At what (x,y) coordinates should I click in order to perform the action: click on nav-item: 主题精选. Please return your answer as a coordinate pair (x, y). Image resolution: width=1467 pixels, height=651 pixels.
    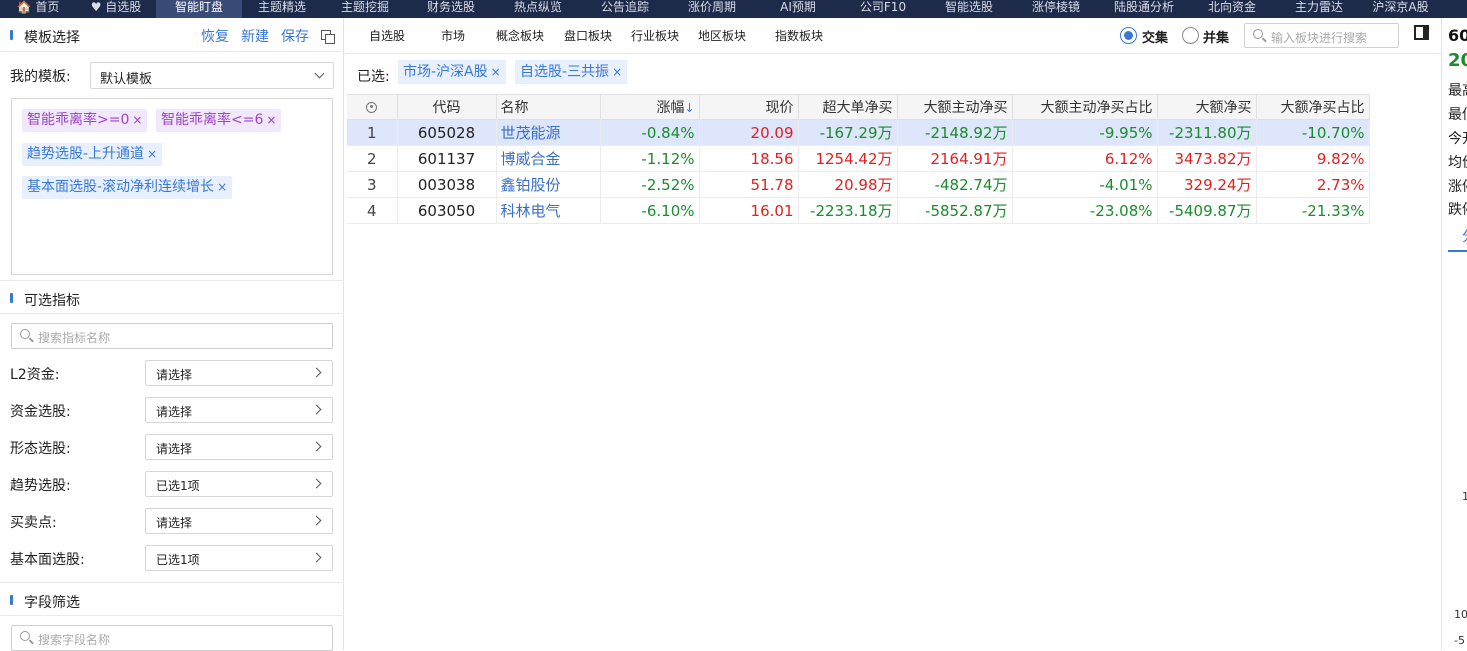
    Looking at the image, I should click on (282, 9).